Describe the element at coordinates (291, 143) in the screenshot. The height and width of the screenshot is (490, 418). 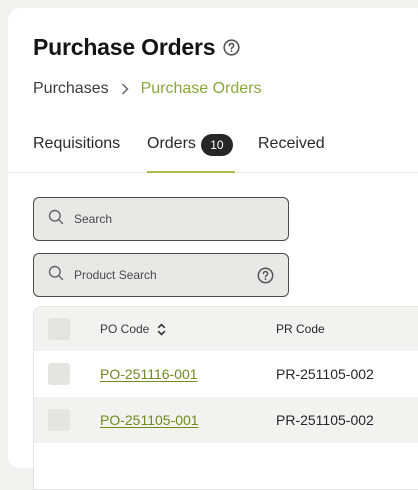
I see `tab-label: Received` at that location.